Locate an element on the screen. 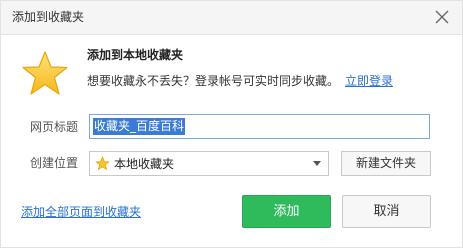 The image size is (463, 248). add-button: 添加 is located at coordinates (286, 211).